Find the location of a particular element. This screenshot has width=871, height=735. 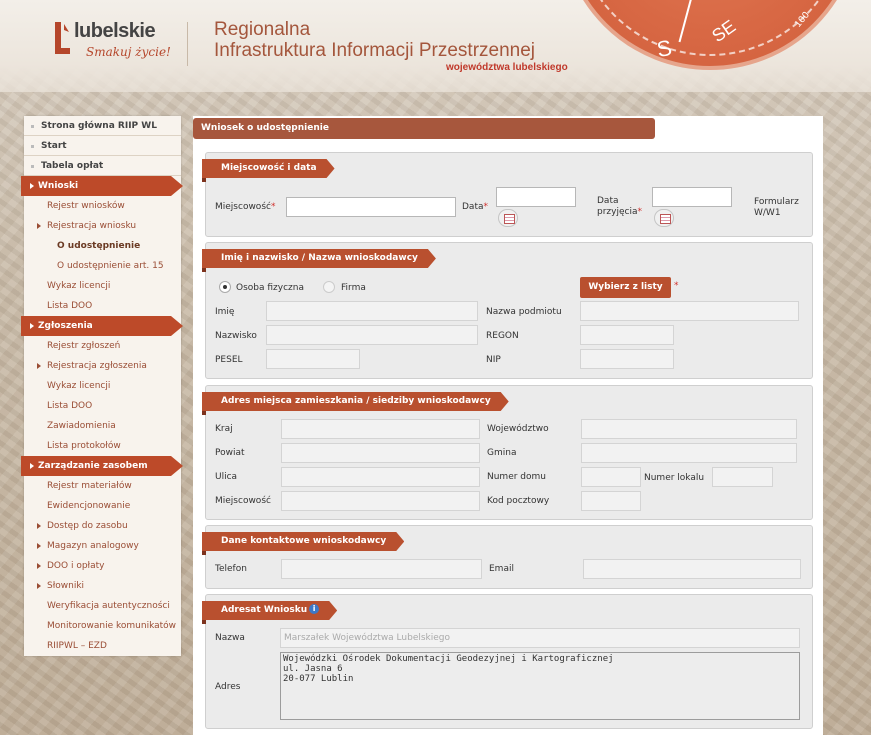

miejscowosc-addr-input is located at coordinates (380, 501).